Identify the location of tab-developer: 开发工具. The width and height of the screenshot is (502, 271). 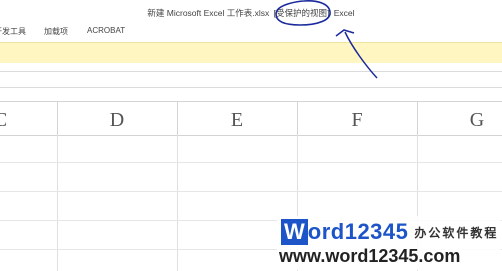
(13, 31).